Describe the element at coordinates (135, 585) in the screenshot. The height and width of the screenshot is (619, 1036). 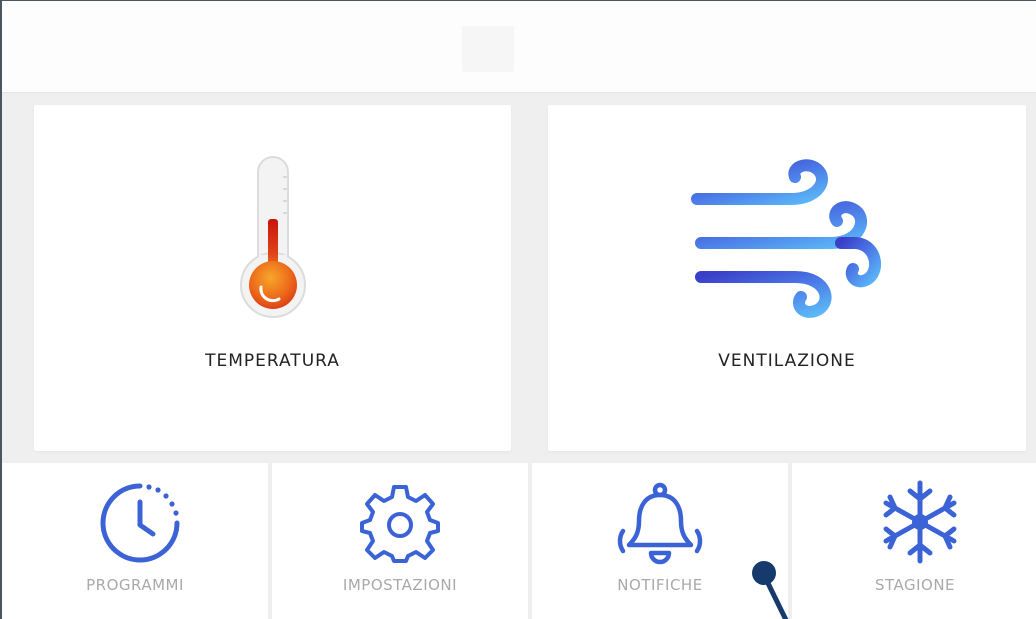
I see `programs-label: PROGRAMMI` at that location.